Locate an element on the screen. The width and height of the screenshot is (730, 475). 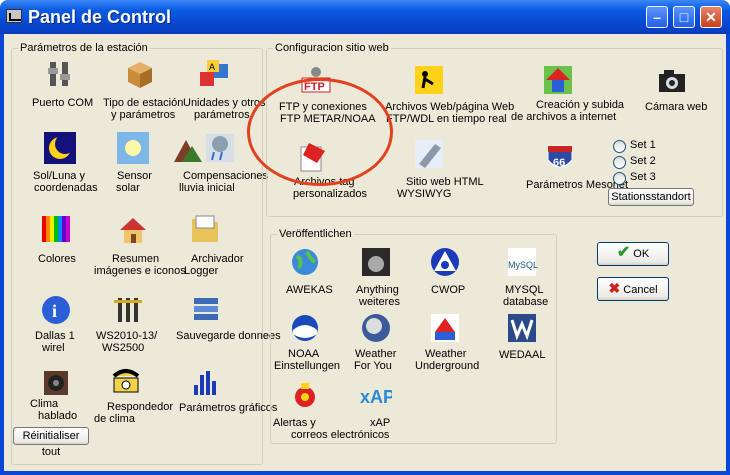
item-label: hablado is located at coordinates (58, 416).